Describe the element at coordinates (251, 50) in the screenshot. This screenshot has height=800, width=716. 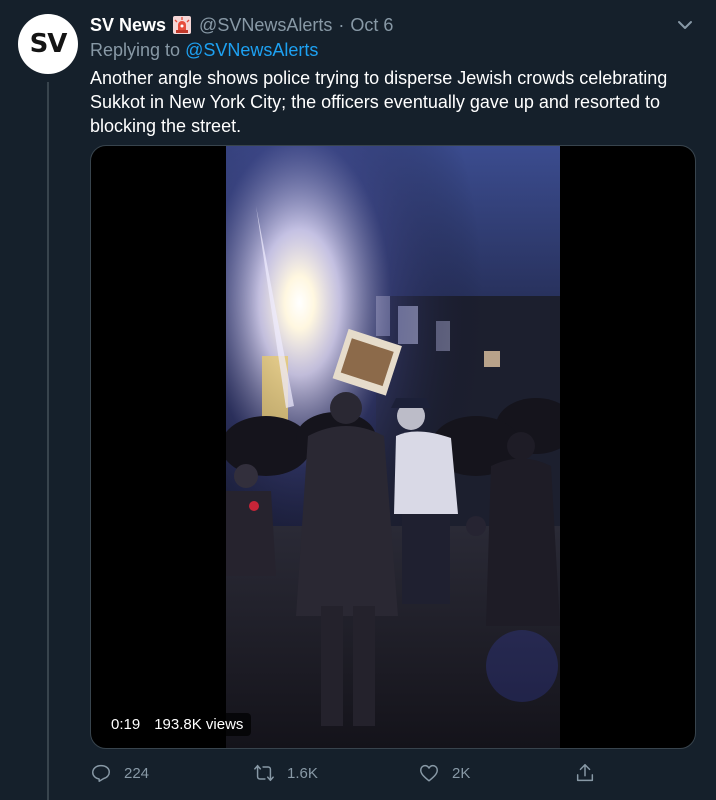
I see `replying-to-handle-link: @SVNewsAlerts` at that location.